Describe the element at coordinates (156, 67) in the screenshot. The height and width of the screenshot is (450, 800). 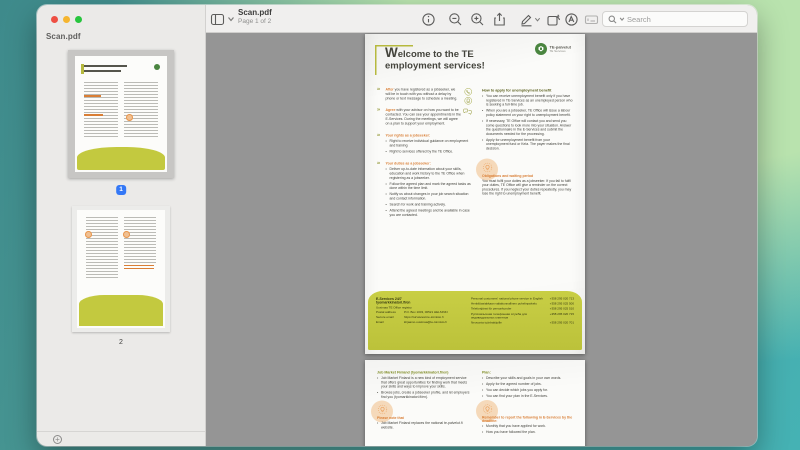
I see `thumb-logo-dot` at that location.